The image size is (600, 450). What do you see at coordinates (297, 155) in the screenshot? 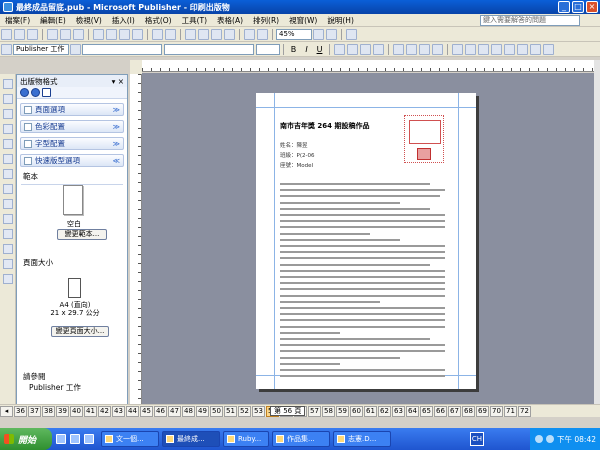
I see `class-line: 班級：P(2-06` at bounding box center [297, 155].